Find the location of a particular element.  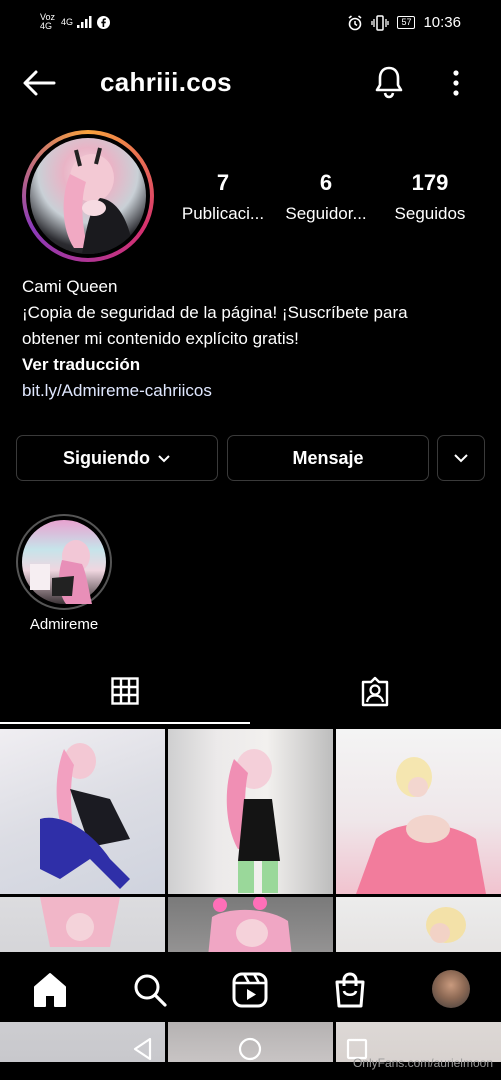

avatar-image is located at coordinates (88, 196).